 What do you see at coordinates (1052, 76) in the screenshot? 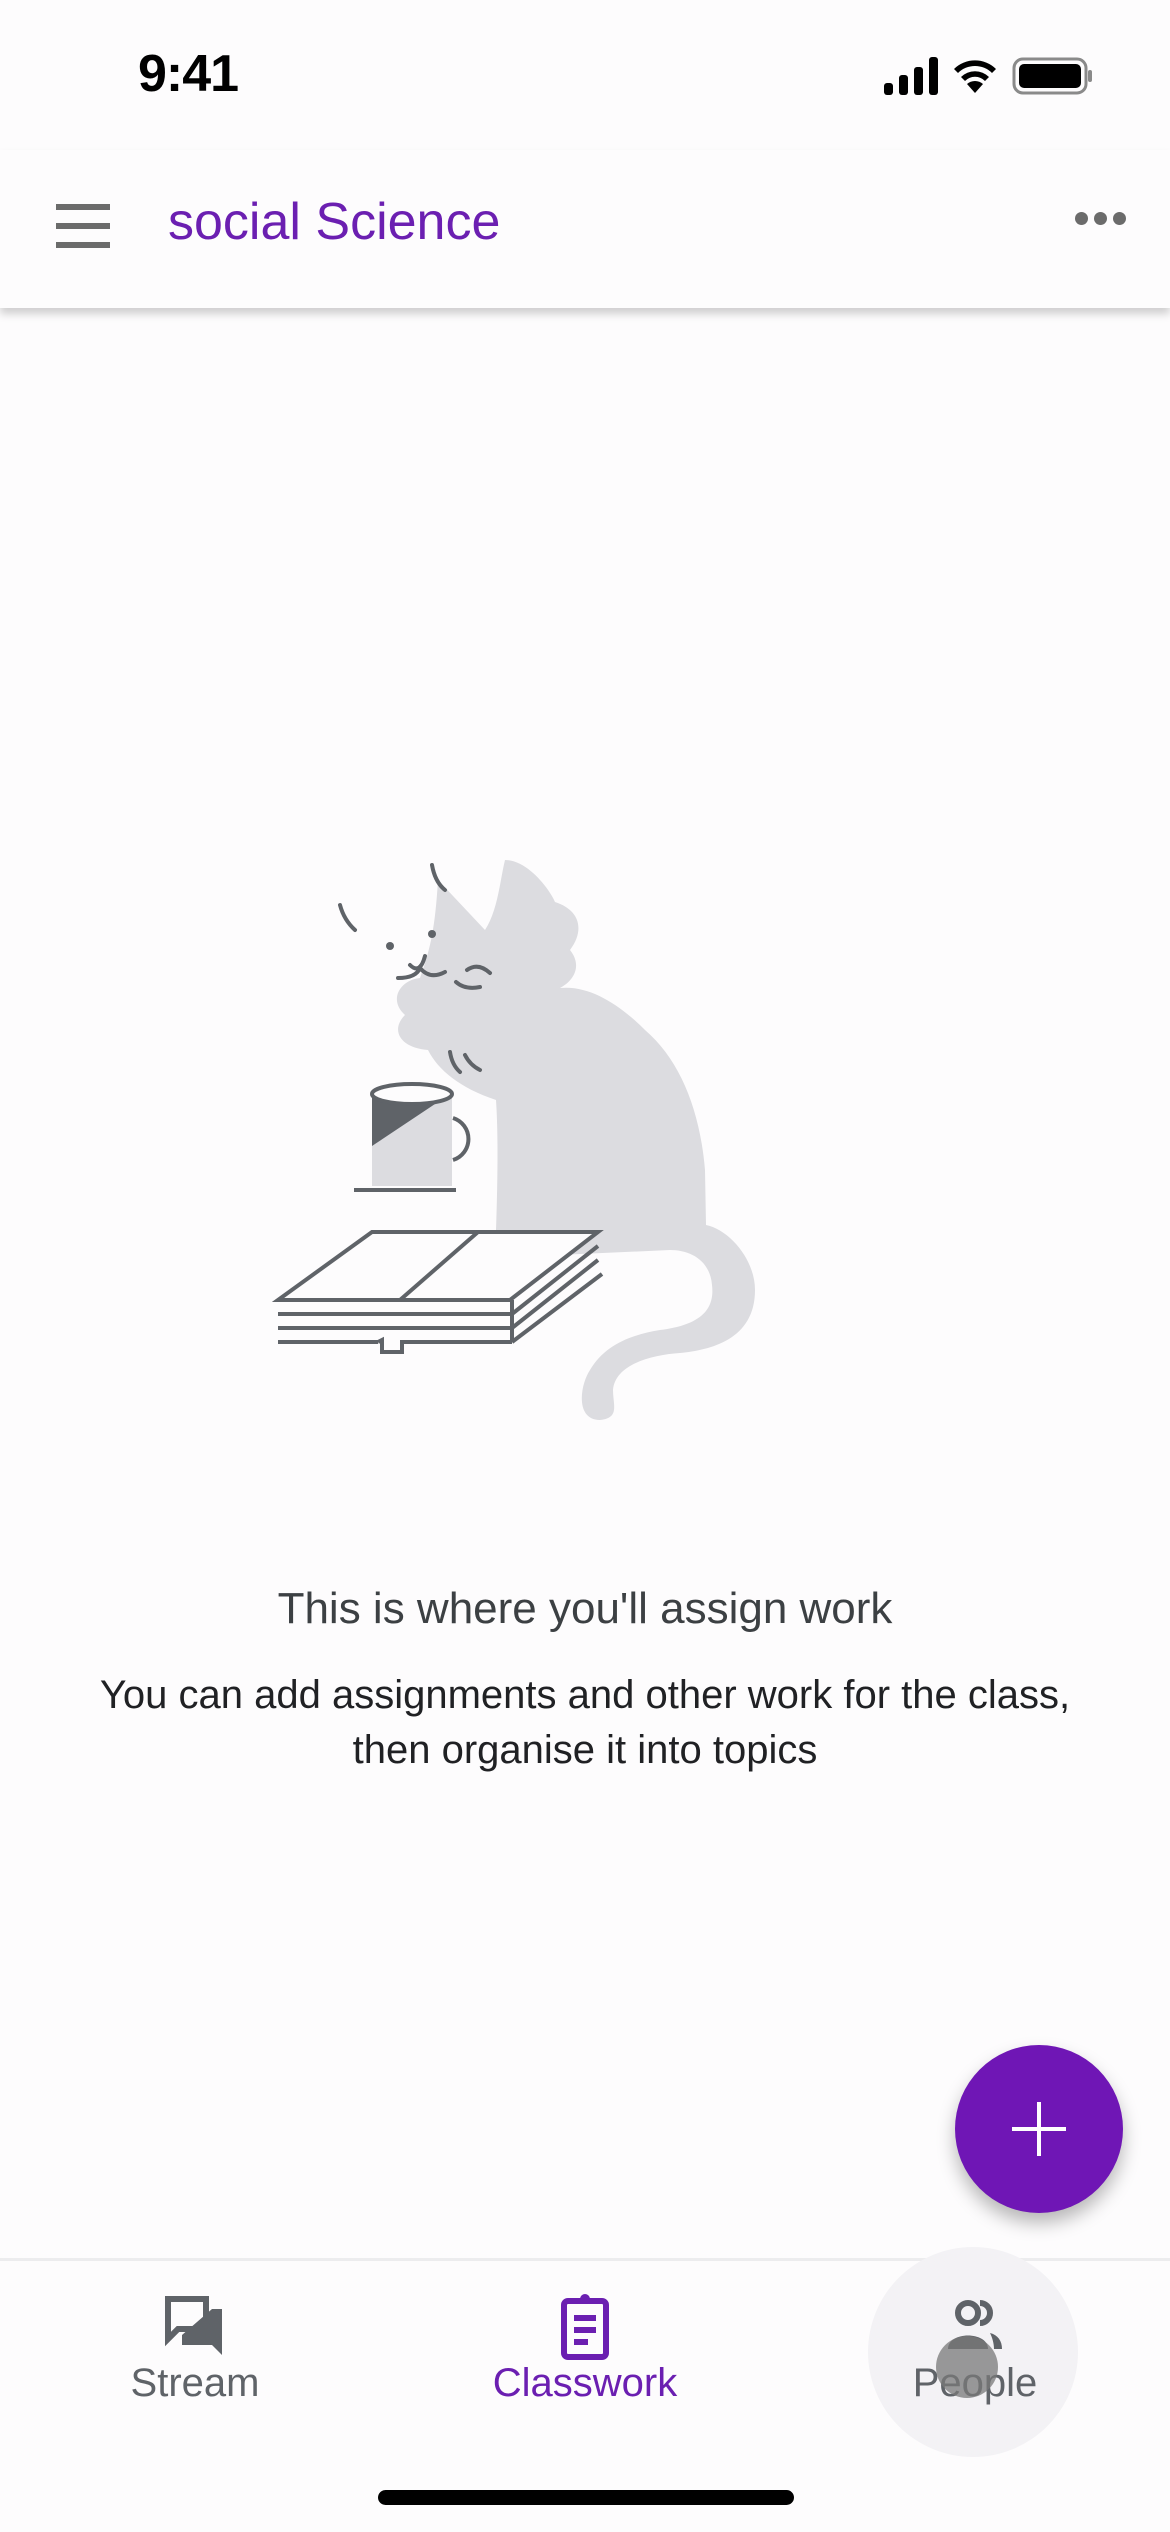
I see `battery-icon` at bounding box center [1052, 76].